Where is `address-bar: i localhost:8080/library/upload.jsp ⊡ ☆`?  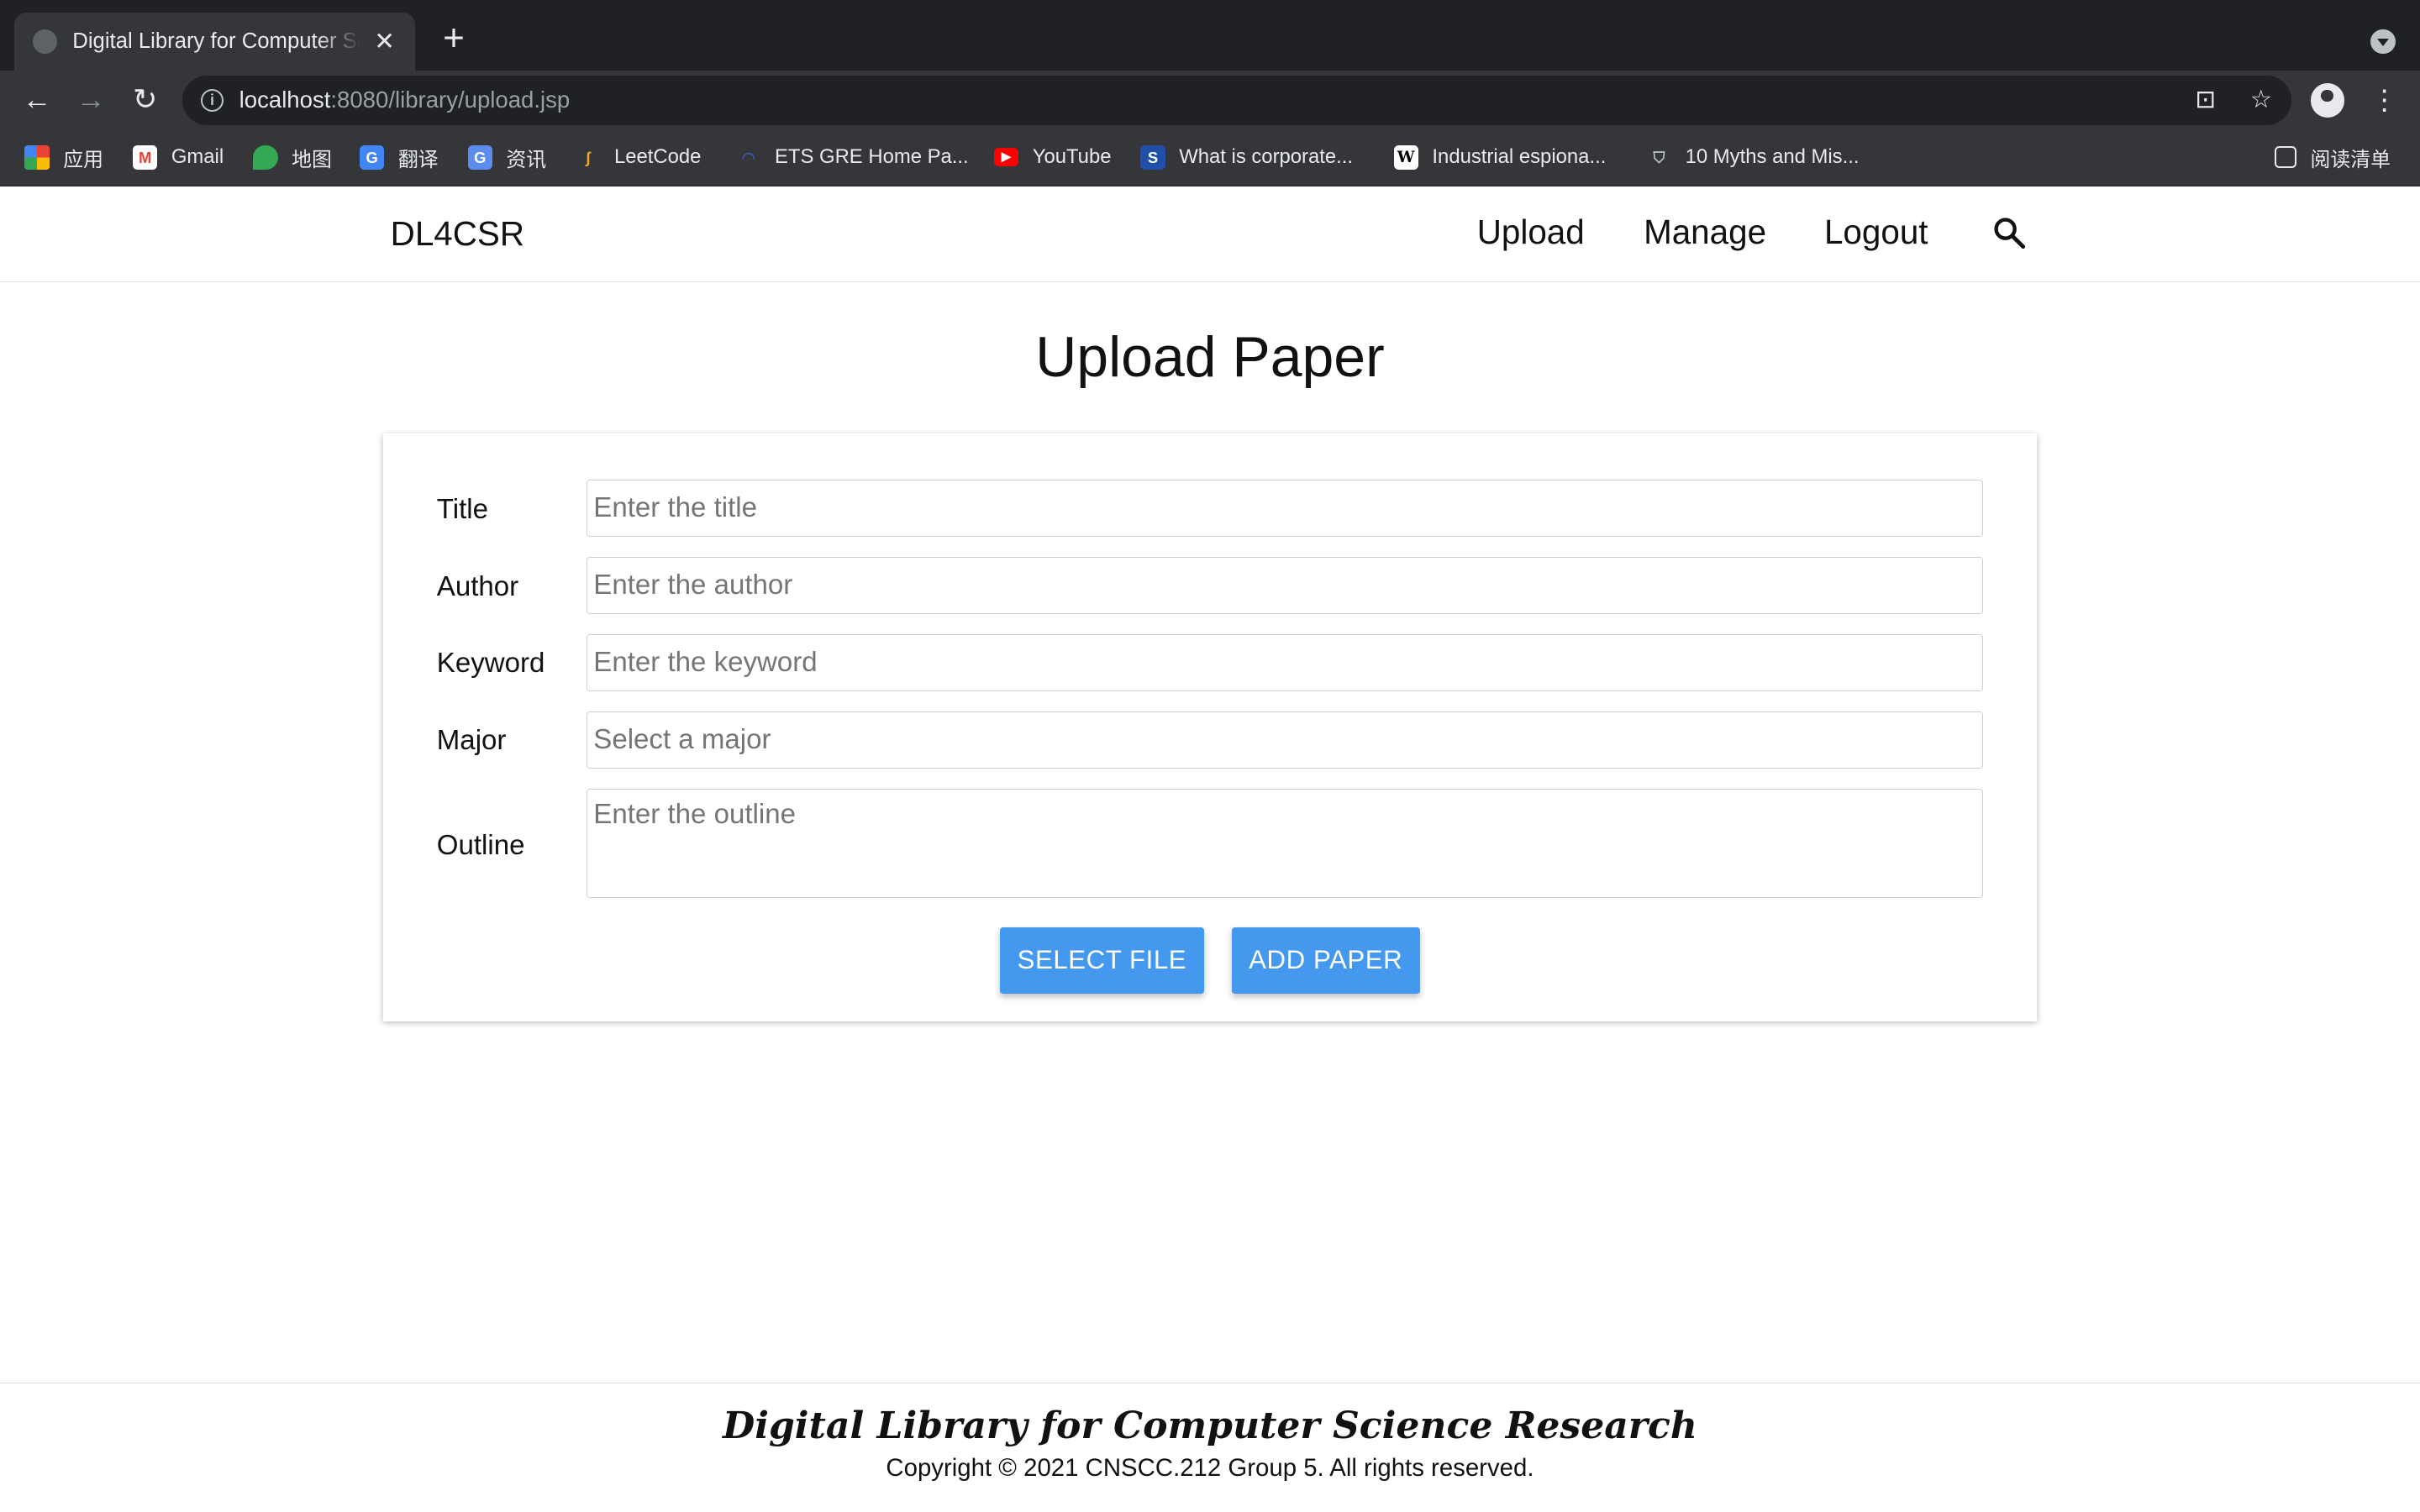
address-bar: i localhost:8080/library/upload.jsp ⊡ ☆ is located at coordinates (1237, 100).